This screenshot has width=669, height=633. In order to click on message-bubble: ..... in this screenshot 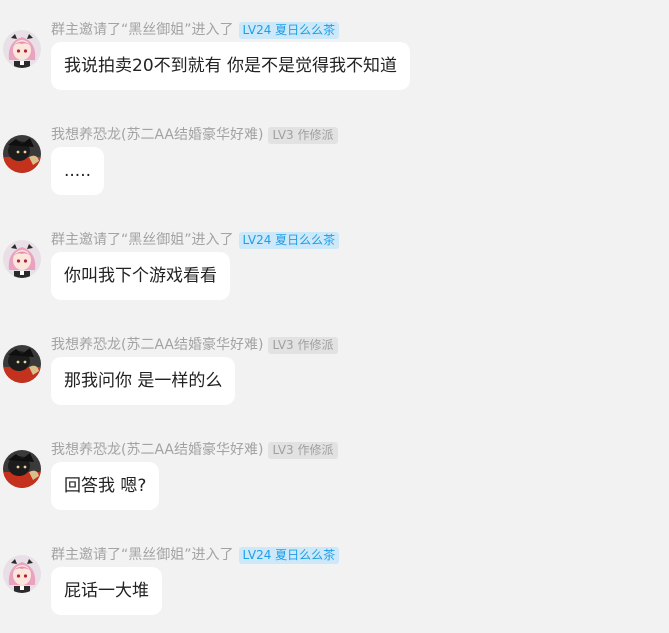, I will do `click(78, 171)`.